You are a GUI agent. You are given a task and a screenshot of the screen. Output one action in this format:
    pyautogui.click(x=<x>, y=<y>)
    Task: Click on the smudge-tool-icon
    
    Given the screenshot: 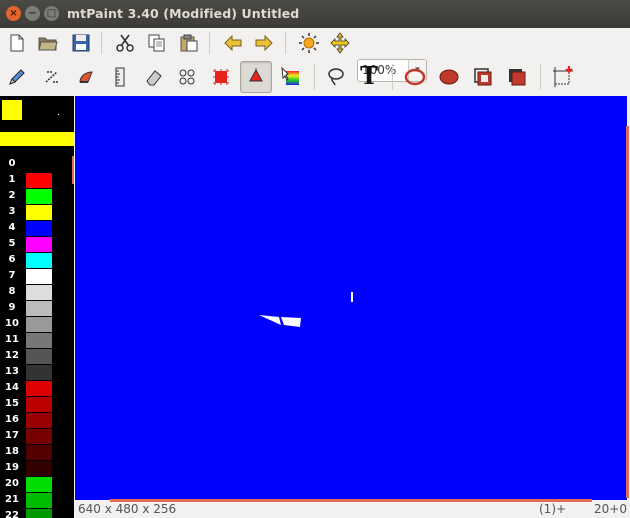 What is the action you would take?
    pyautogui.click(x=86, y=77)
    